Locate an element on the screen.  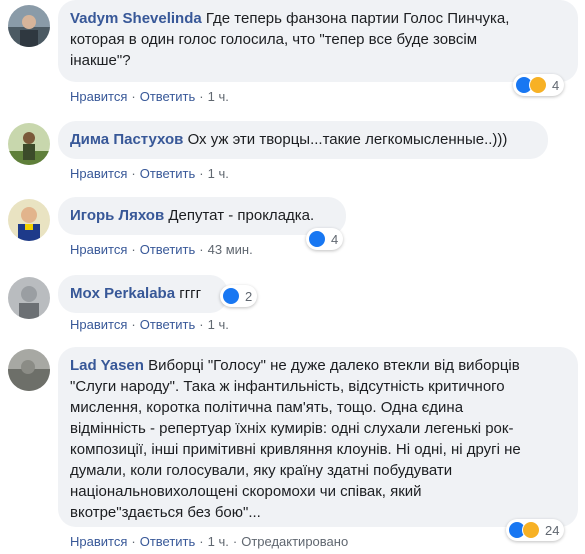
comment-text-line: інакше"? is located at coordinates (100, 60).